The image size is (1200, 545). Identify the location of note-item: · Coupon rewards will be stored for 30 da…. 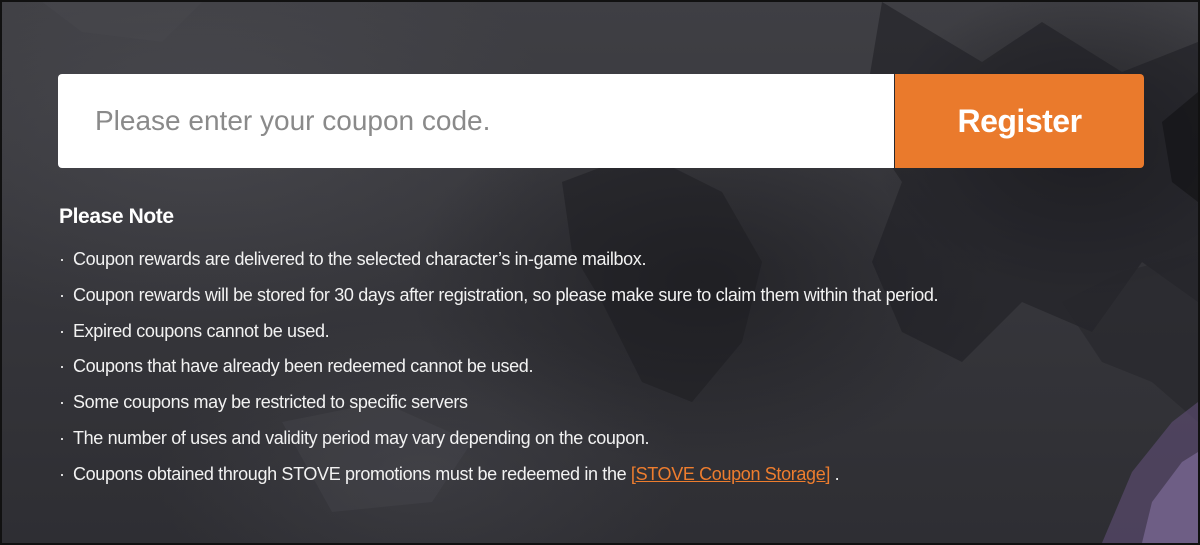
(499, 296).